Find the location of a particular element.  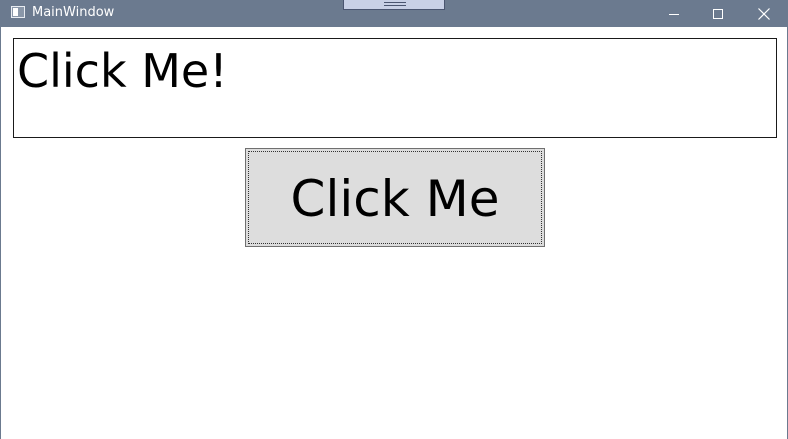

close-icon is located at coordinates (764, 13).